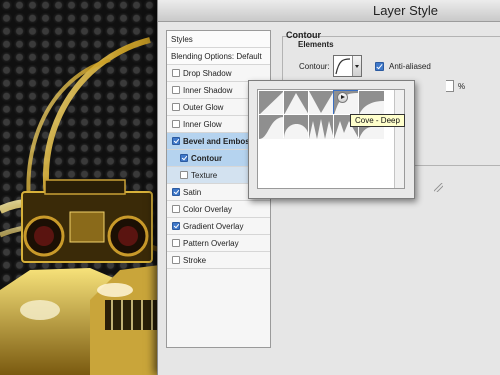 The image size is (500, 375). What do you see at coordinates (450, 86) in the screenshot?
I see `range-field` at bounding box center [450, 86].